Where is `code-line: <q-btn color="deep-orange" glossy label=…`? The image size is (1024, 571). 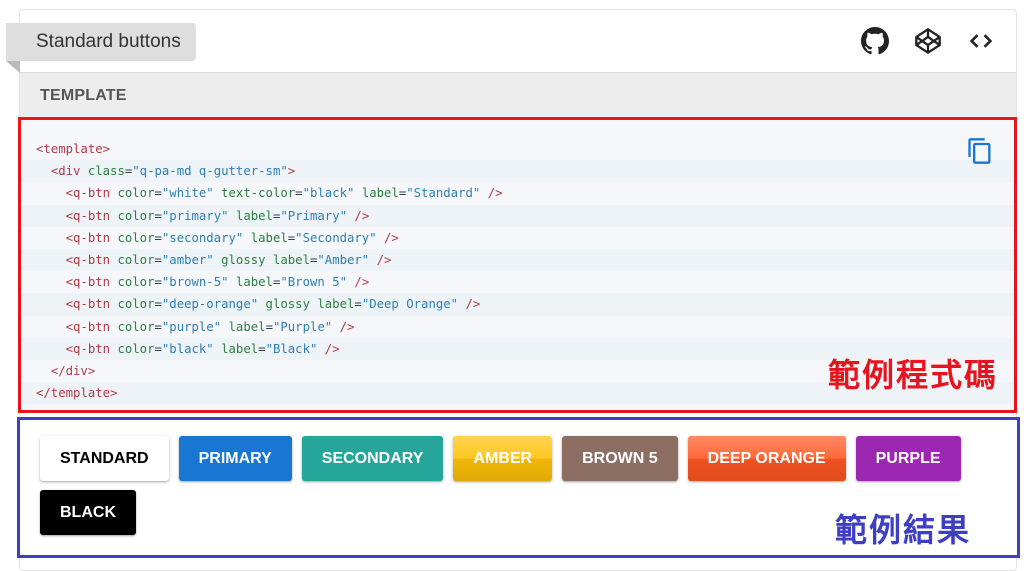 code-line: <q-btn color="deep-orange" glossy label=… is located at coordinates (517, 304).